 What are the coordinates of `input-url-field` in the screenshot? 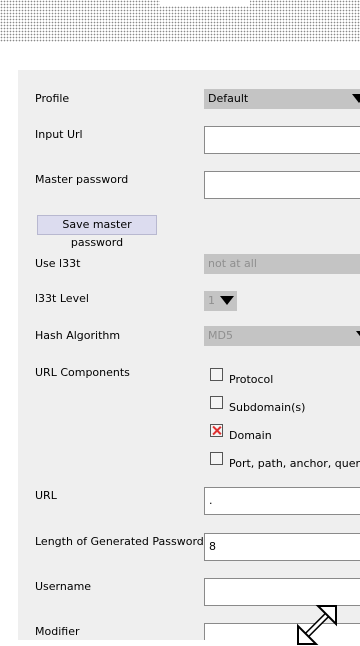 It's located at (282, 140).